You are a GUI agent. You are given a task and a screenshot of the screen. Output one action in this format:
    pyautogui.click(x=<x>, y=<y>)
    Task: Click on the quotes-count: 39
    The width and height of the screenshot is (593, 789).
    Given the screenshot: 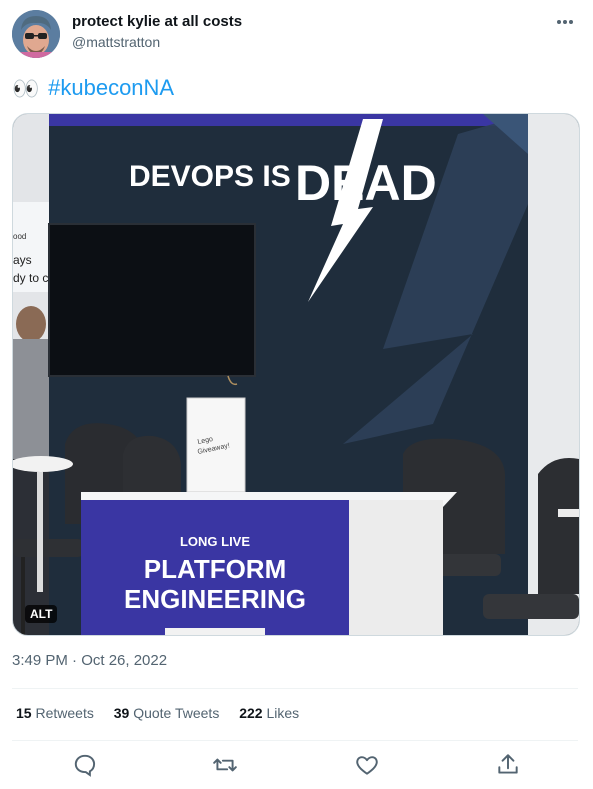 What is the action you would take?
    pyautogui.click(x=121, y=713)
    